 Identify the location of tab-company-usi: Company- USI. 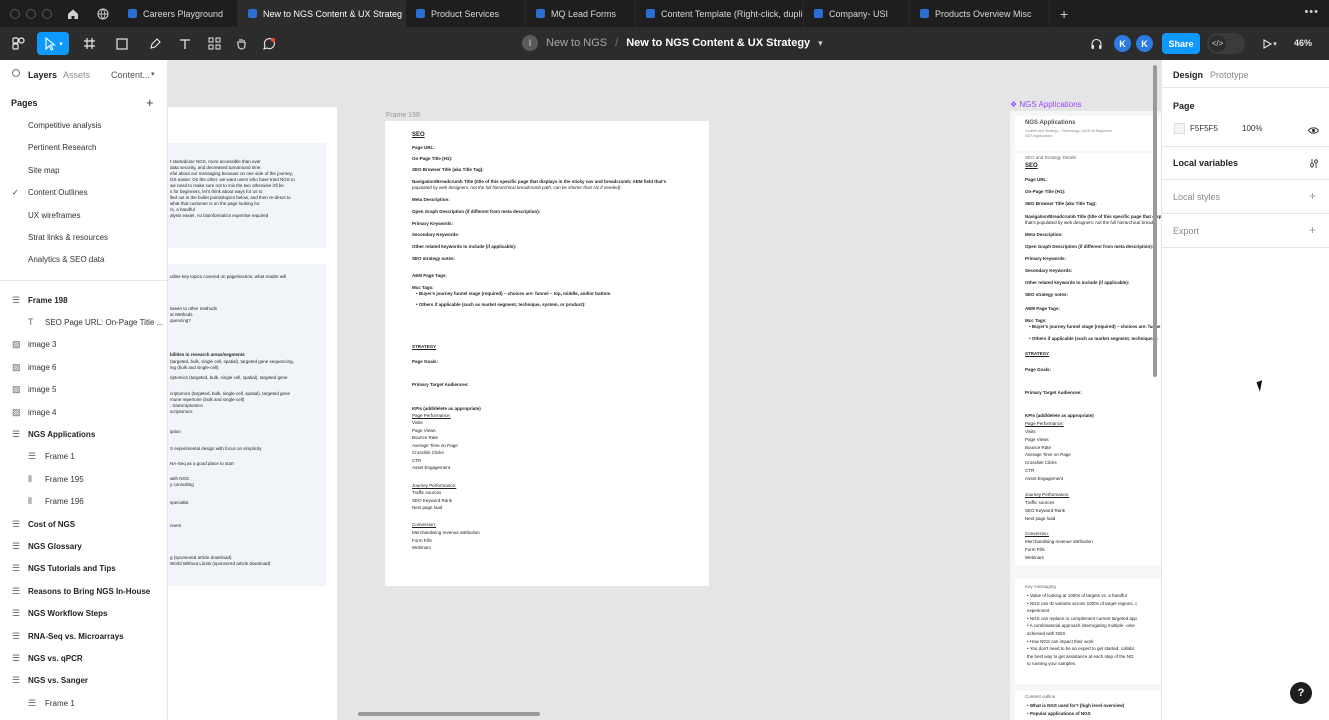
(857, 13).